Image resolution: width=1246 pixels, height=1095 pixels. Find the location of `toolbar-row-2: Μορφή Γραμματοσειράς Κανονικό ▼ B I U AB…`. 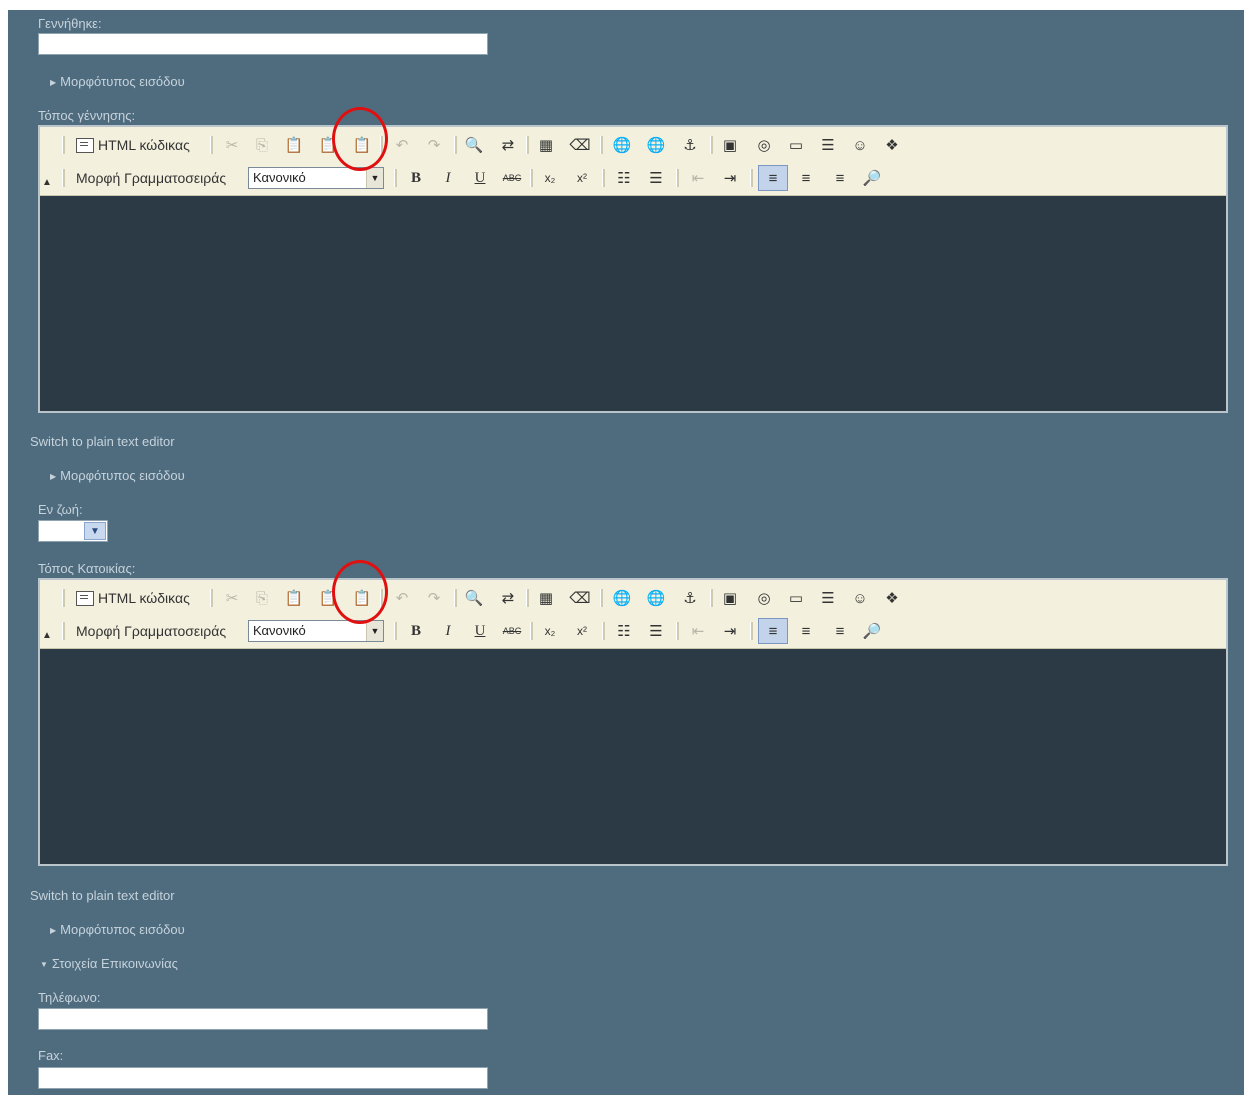

toolbar-row-2: Μορφή Γραμματοσειράς Κανονικό ▼ B I U AB… is located at coordinates (633, 178).